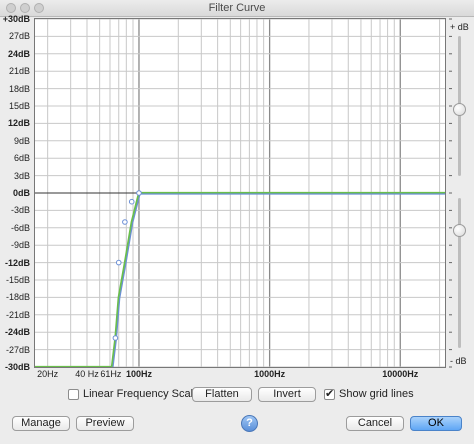  I want to click on invert-button: Invert, so click(287, 394).